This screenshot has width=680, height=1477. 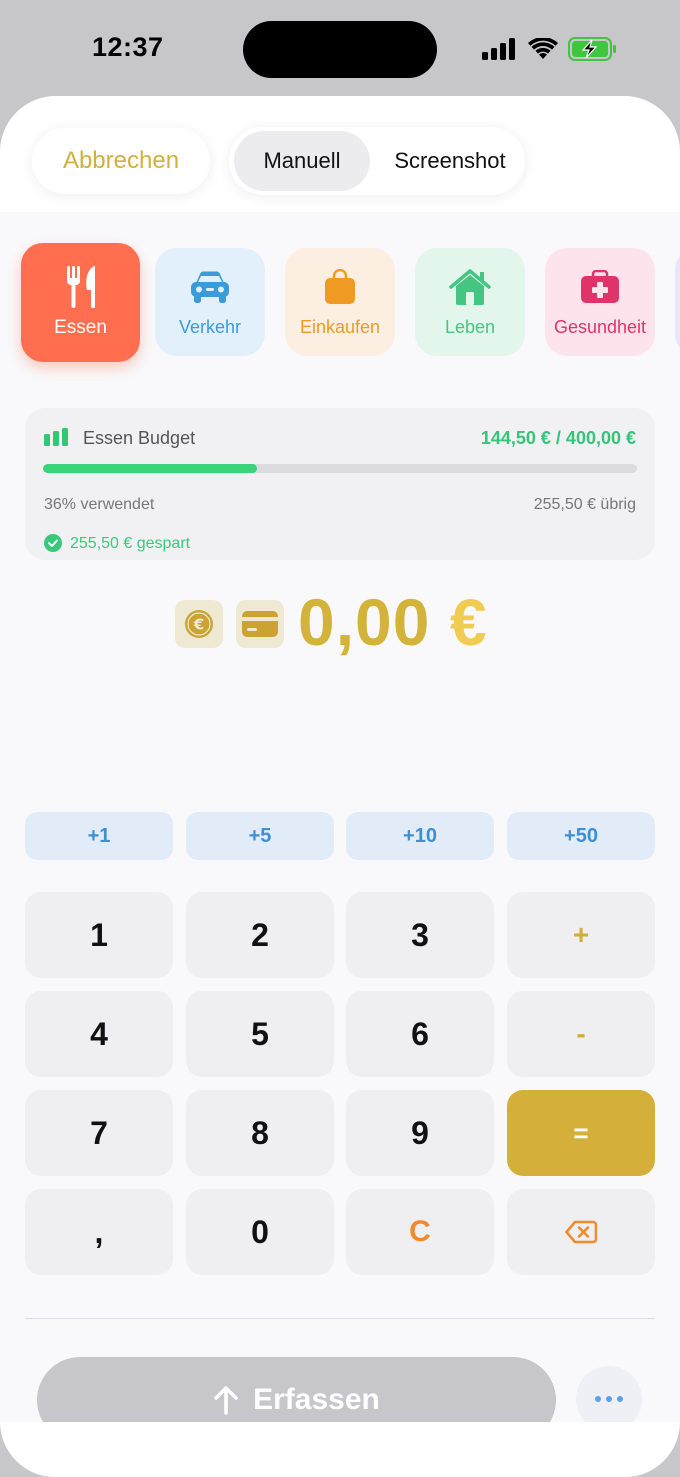 I want to click on tab-manual: Manuell, so click(x=302, y=161).